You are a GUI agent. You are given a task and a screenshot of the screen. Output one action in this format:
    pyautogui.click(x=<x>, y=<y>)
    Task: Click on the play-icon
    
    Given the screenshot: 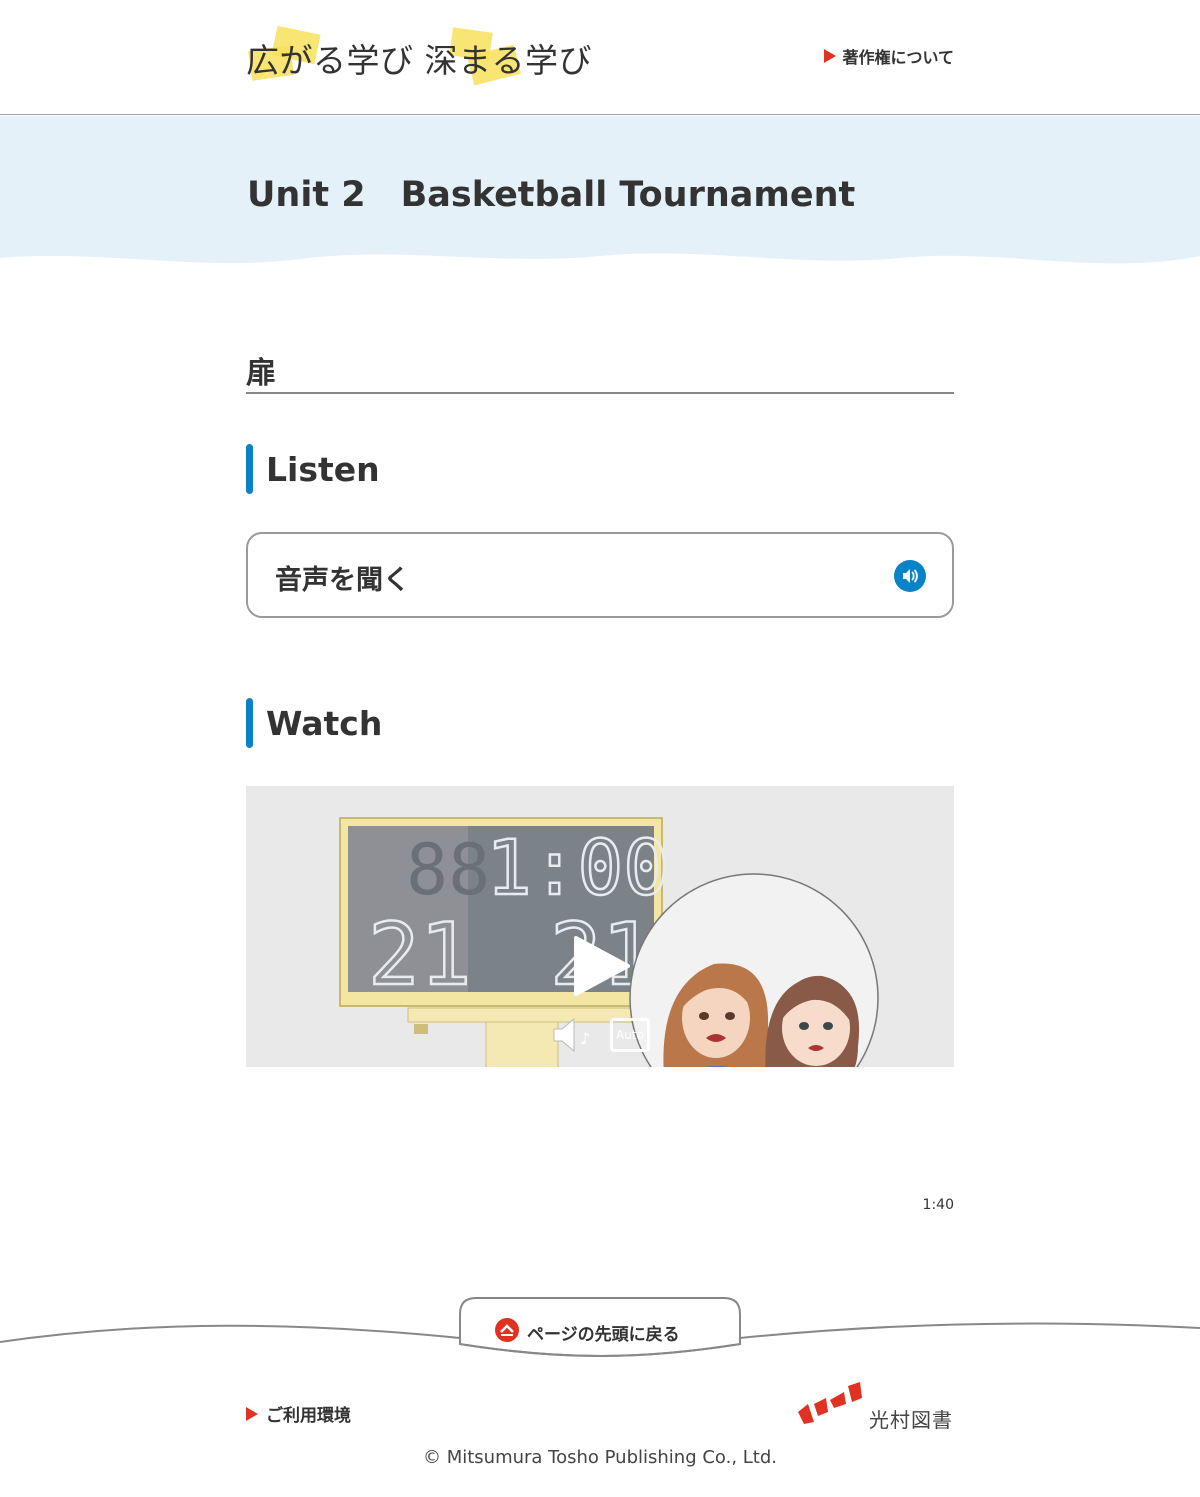 What is the action you would take?
    pyautogui.click(x=602, y=966)
    